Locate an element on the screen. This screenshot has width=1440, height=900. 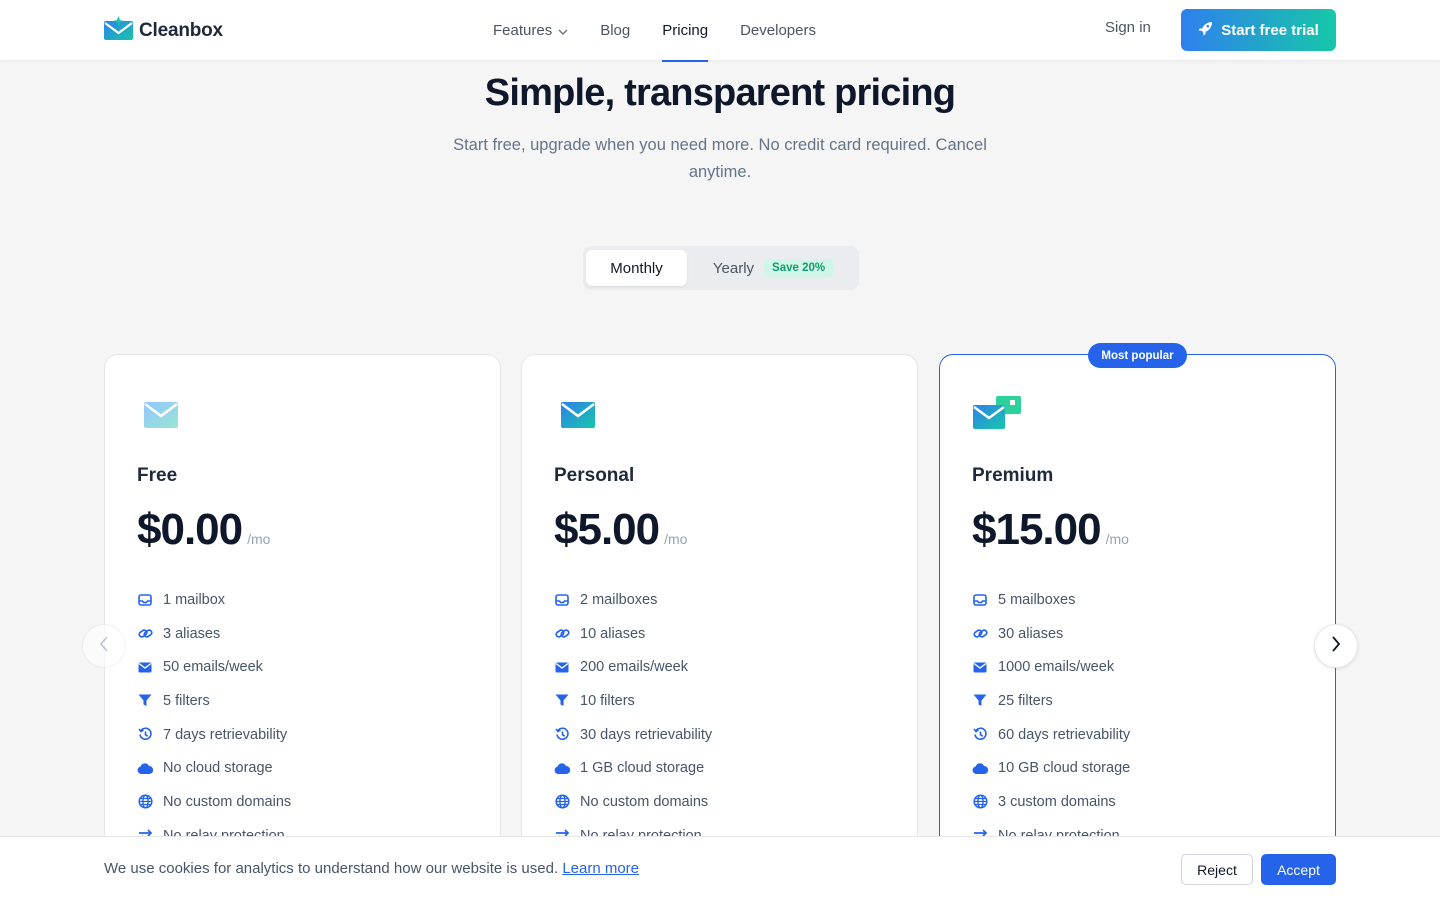
reject-cookies-button: Reject is located at coordinates (1217, 869).